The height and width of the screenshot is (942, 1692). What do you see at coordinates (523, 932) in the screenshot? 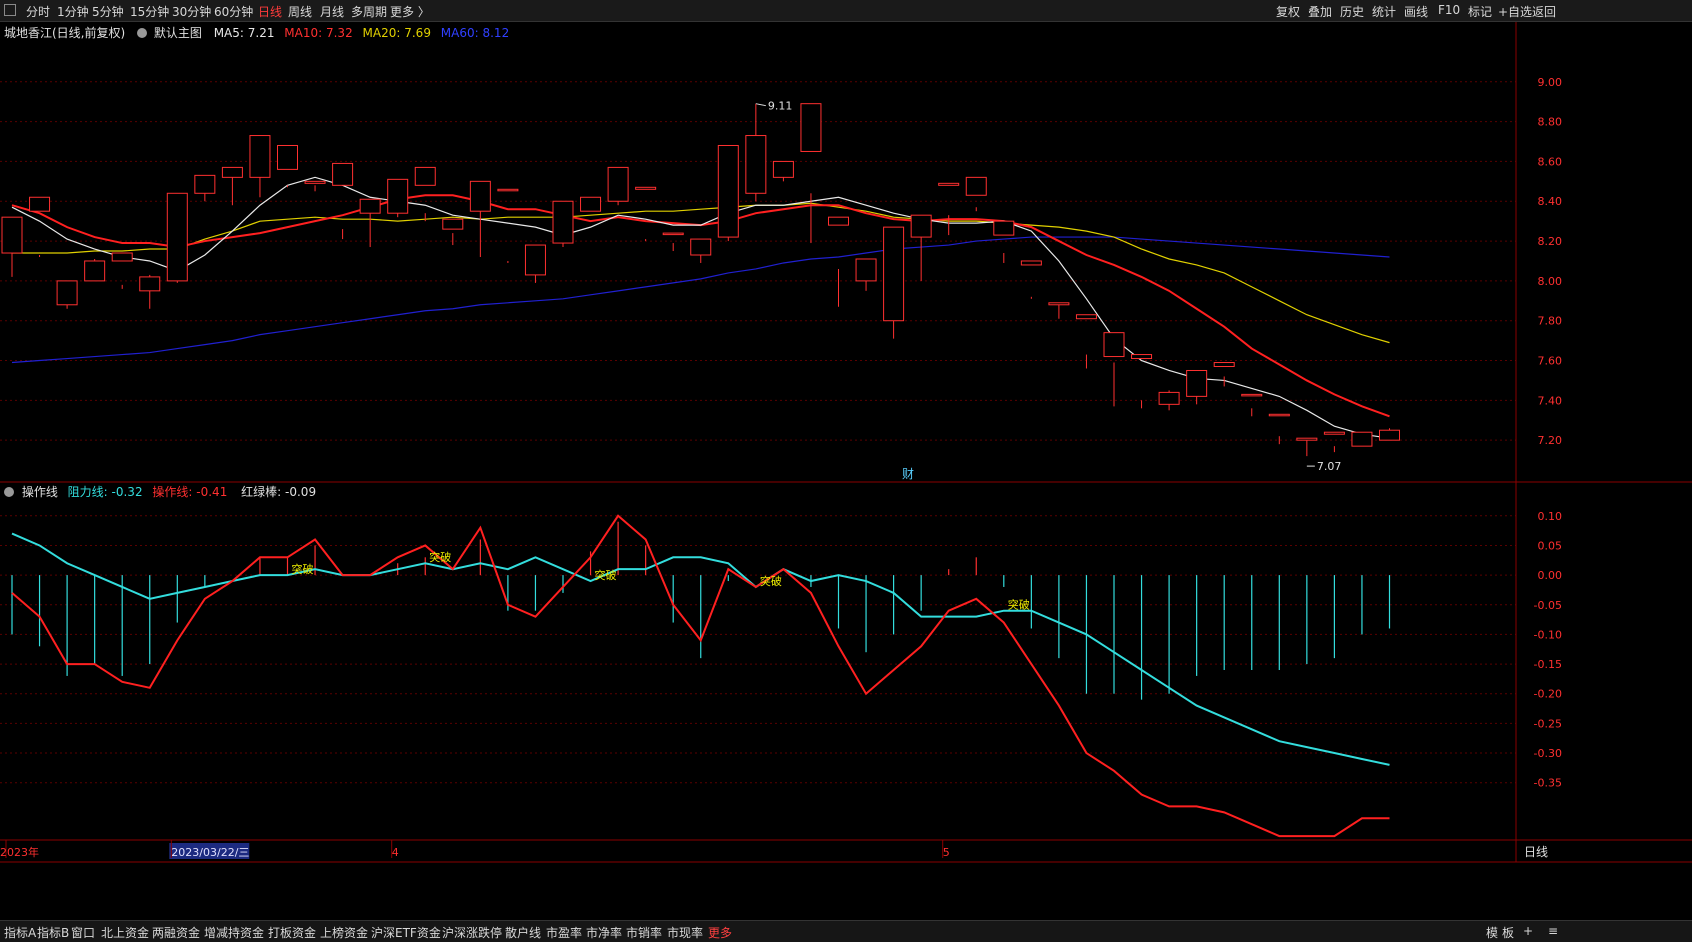
I see `indicator-tab-10: 散户线` at bounding box center [523, 932].